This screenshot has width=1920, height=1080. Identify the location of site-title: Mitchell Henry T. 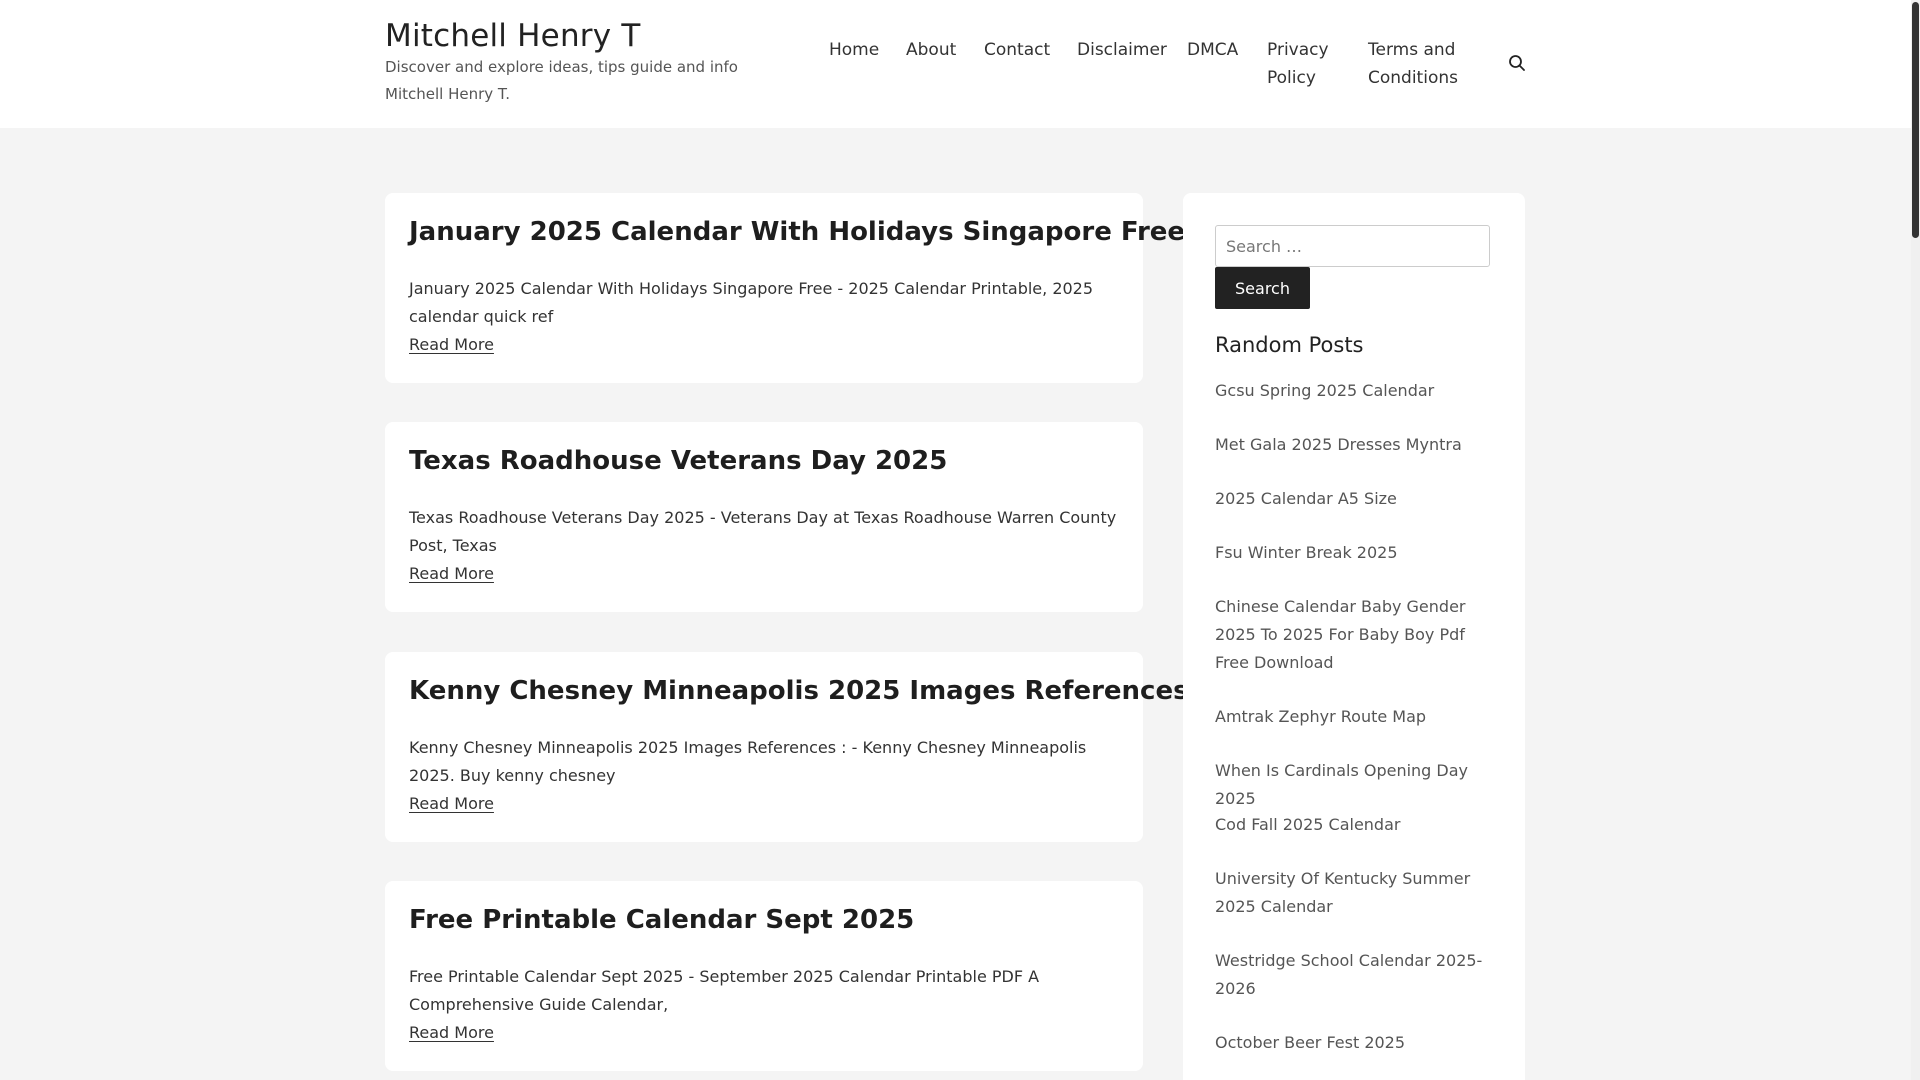
(512, 36).